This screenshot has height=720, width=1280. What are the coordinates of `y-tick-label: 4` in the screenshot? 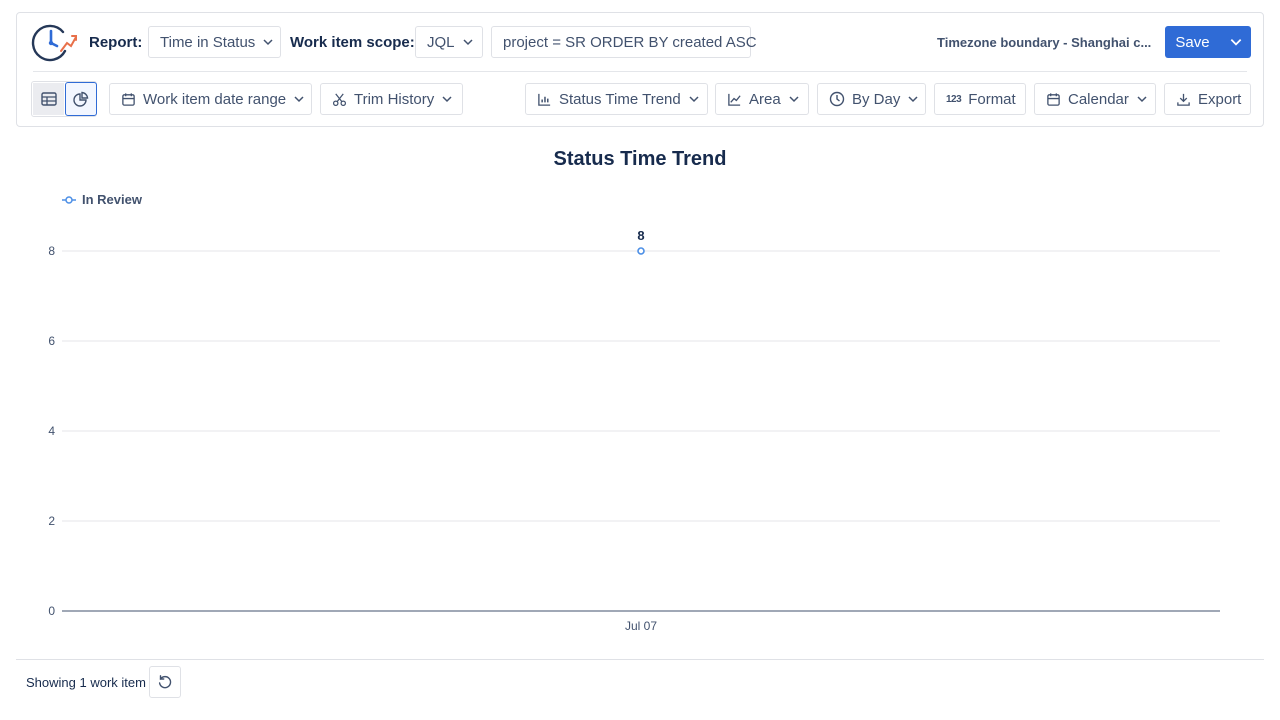 It's located at (51, 431).